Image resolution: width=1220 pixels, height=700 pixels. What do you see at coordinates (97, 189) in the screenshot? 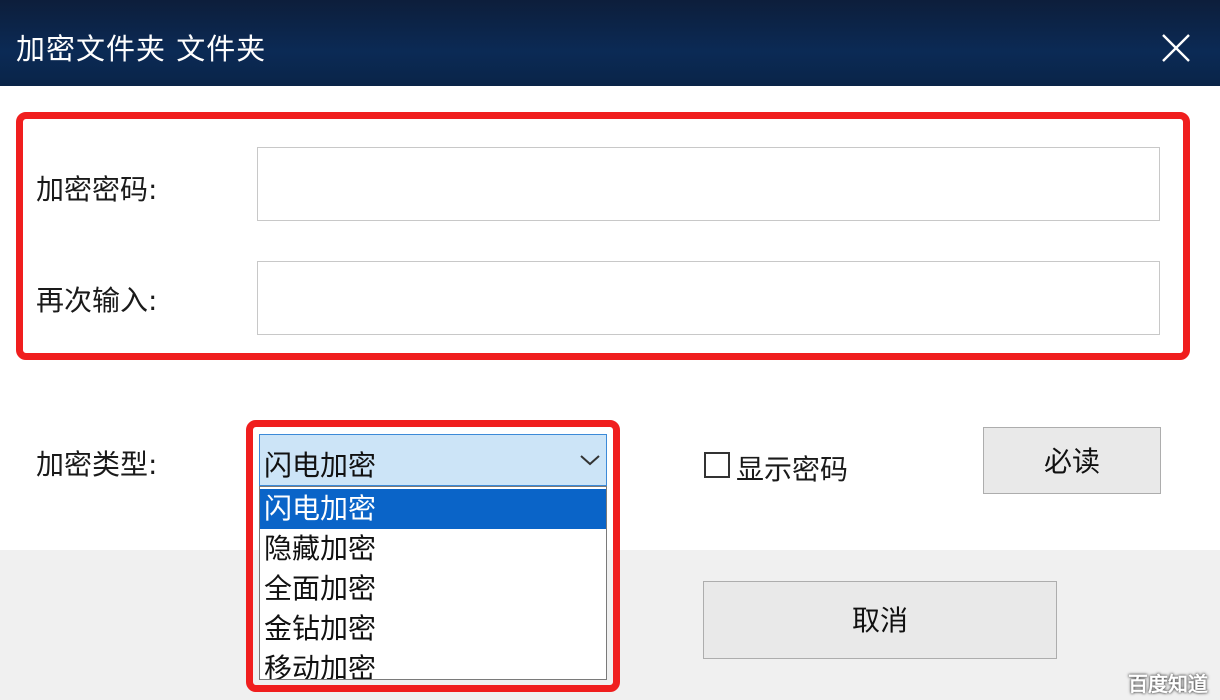
I see `password-label: 加密密码:` at bounding box center [97, 189].